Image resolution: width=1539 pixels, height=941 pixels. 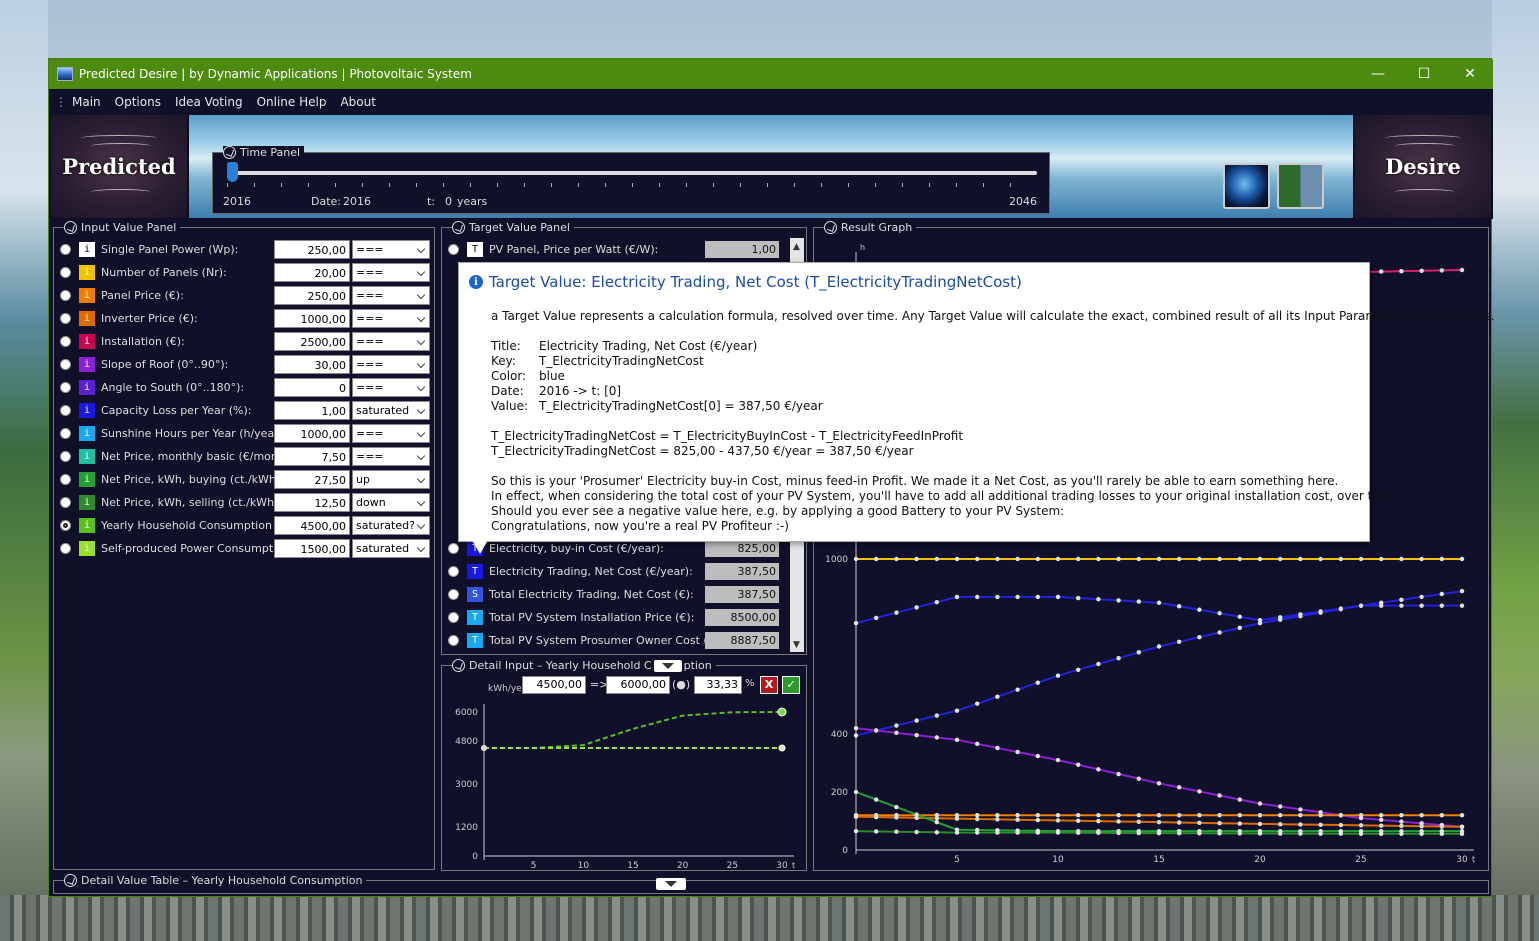 What do you see at coordinates (796, 247) in the screenshot?
I see `scroll-up-icon: ▲` at bounding box center [796, 247].